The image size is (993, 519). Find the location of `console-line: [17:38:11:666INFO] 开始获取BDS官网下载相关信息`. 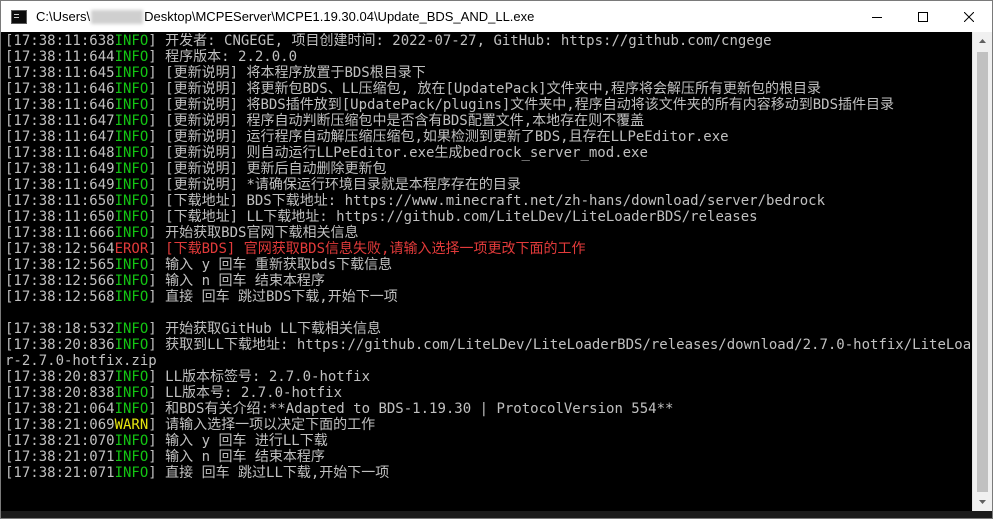

console-line: [17:38:11:666INFO] 开始获取BDS官网下载相关信息 is located at coordinates (488, 233).